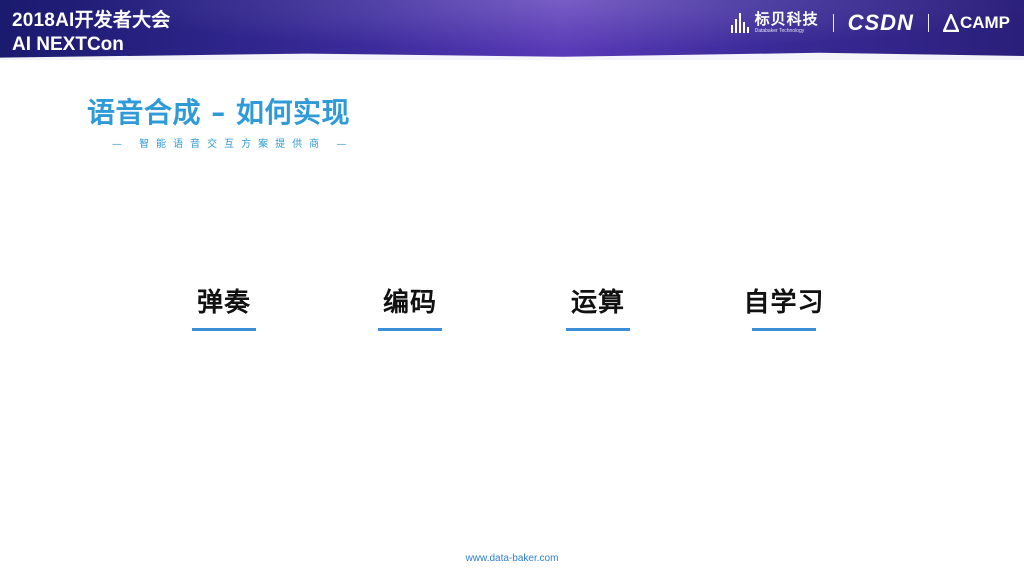 The image size is (1024, 576). I want to click on concept-label: 运算, so click(597, 303).